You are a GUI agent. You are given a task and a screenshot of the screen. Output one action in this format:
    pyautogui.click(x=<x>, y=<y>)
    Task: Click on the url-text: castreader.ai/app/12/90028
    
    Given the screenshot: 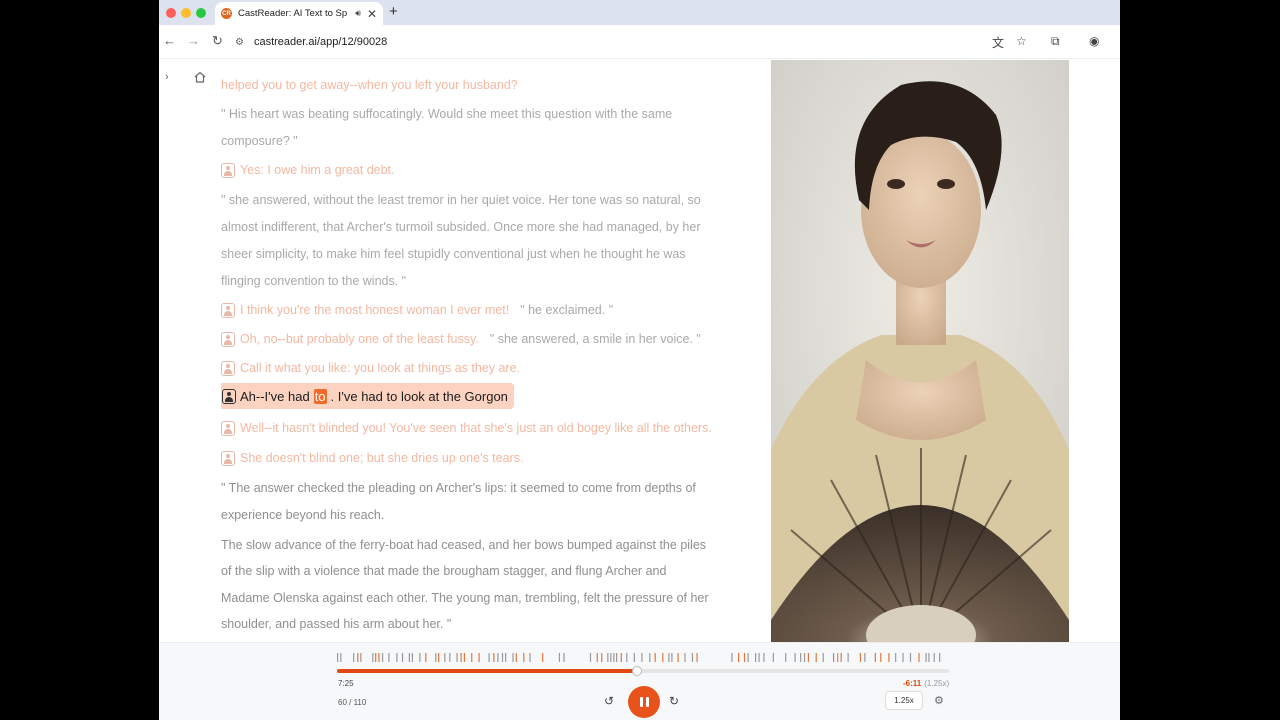 What is the action you would take?
    pyautogui.click(x=320, y=42)
    